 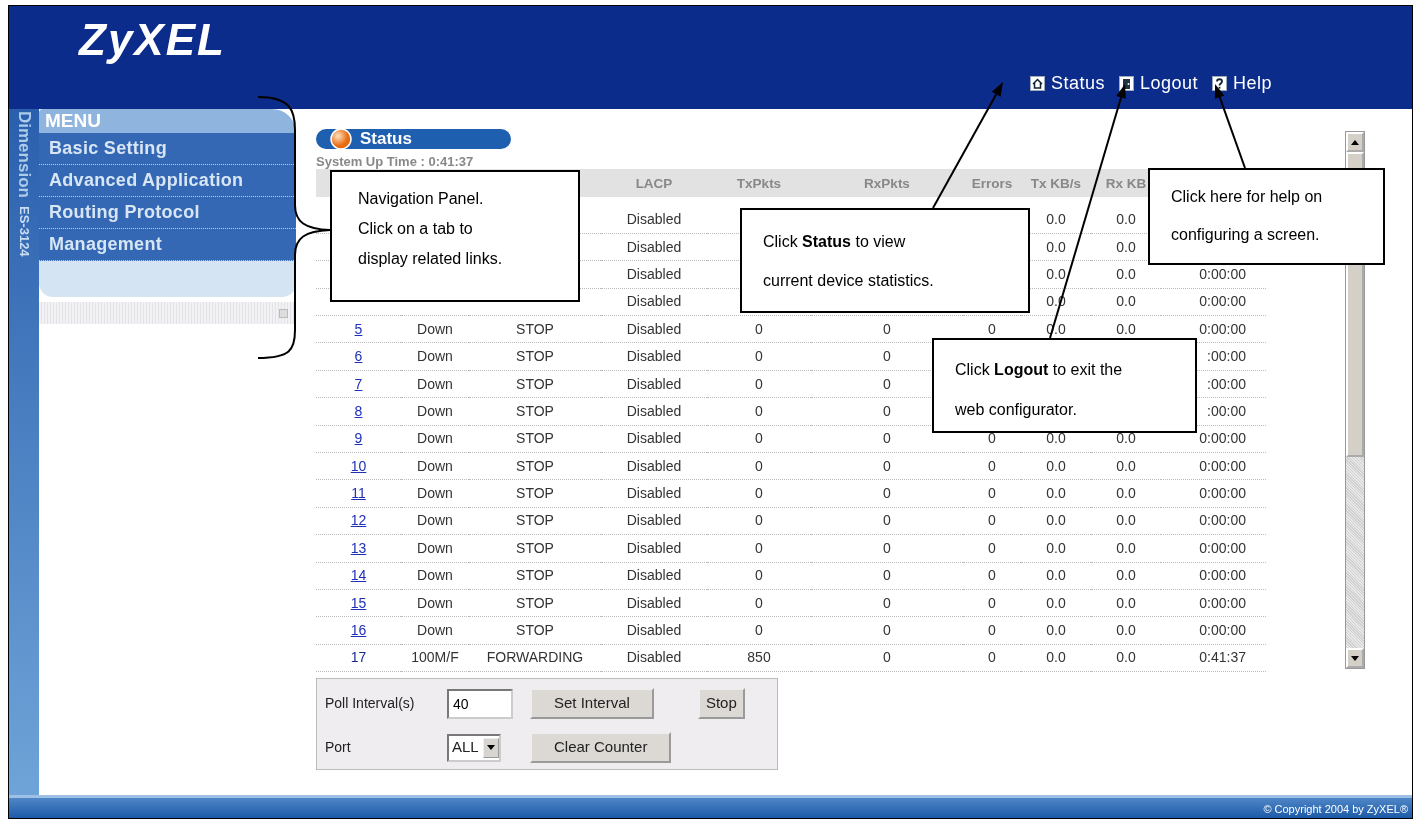 I want to click on logo: ZyXEL, so click(x=152, y=40).